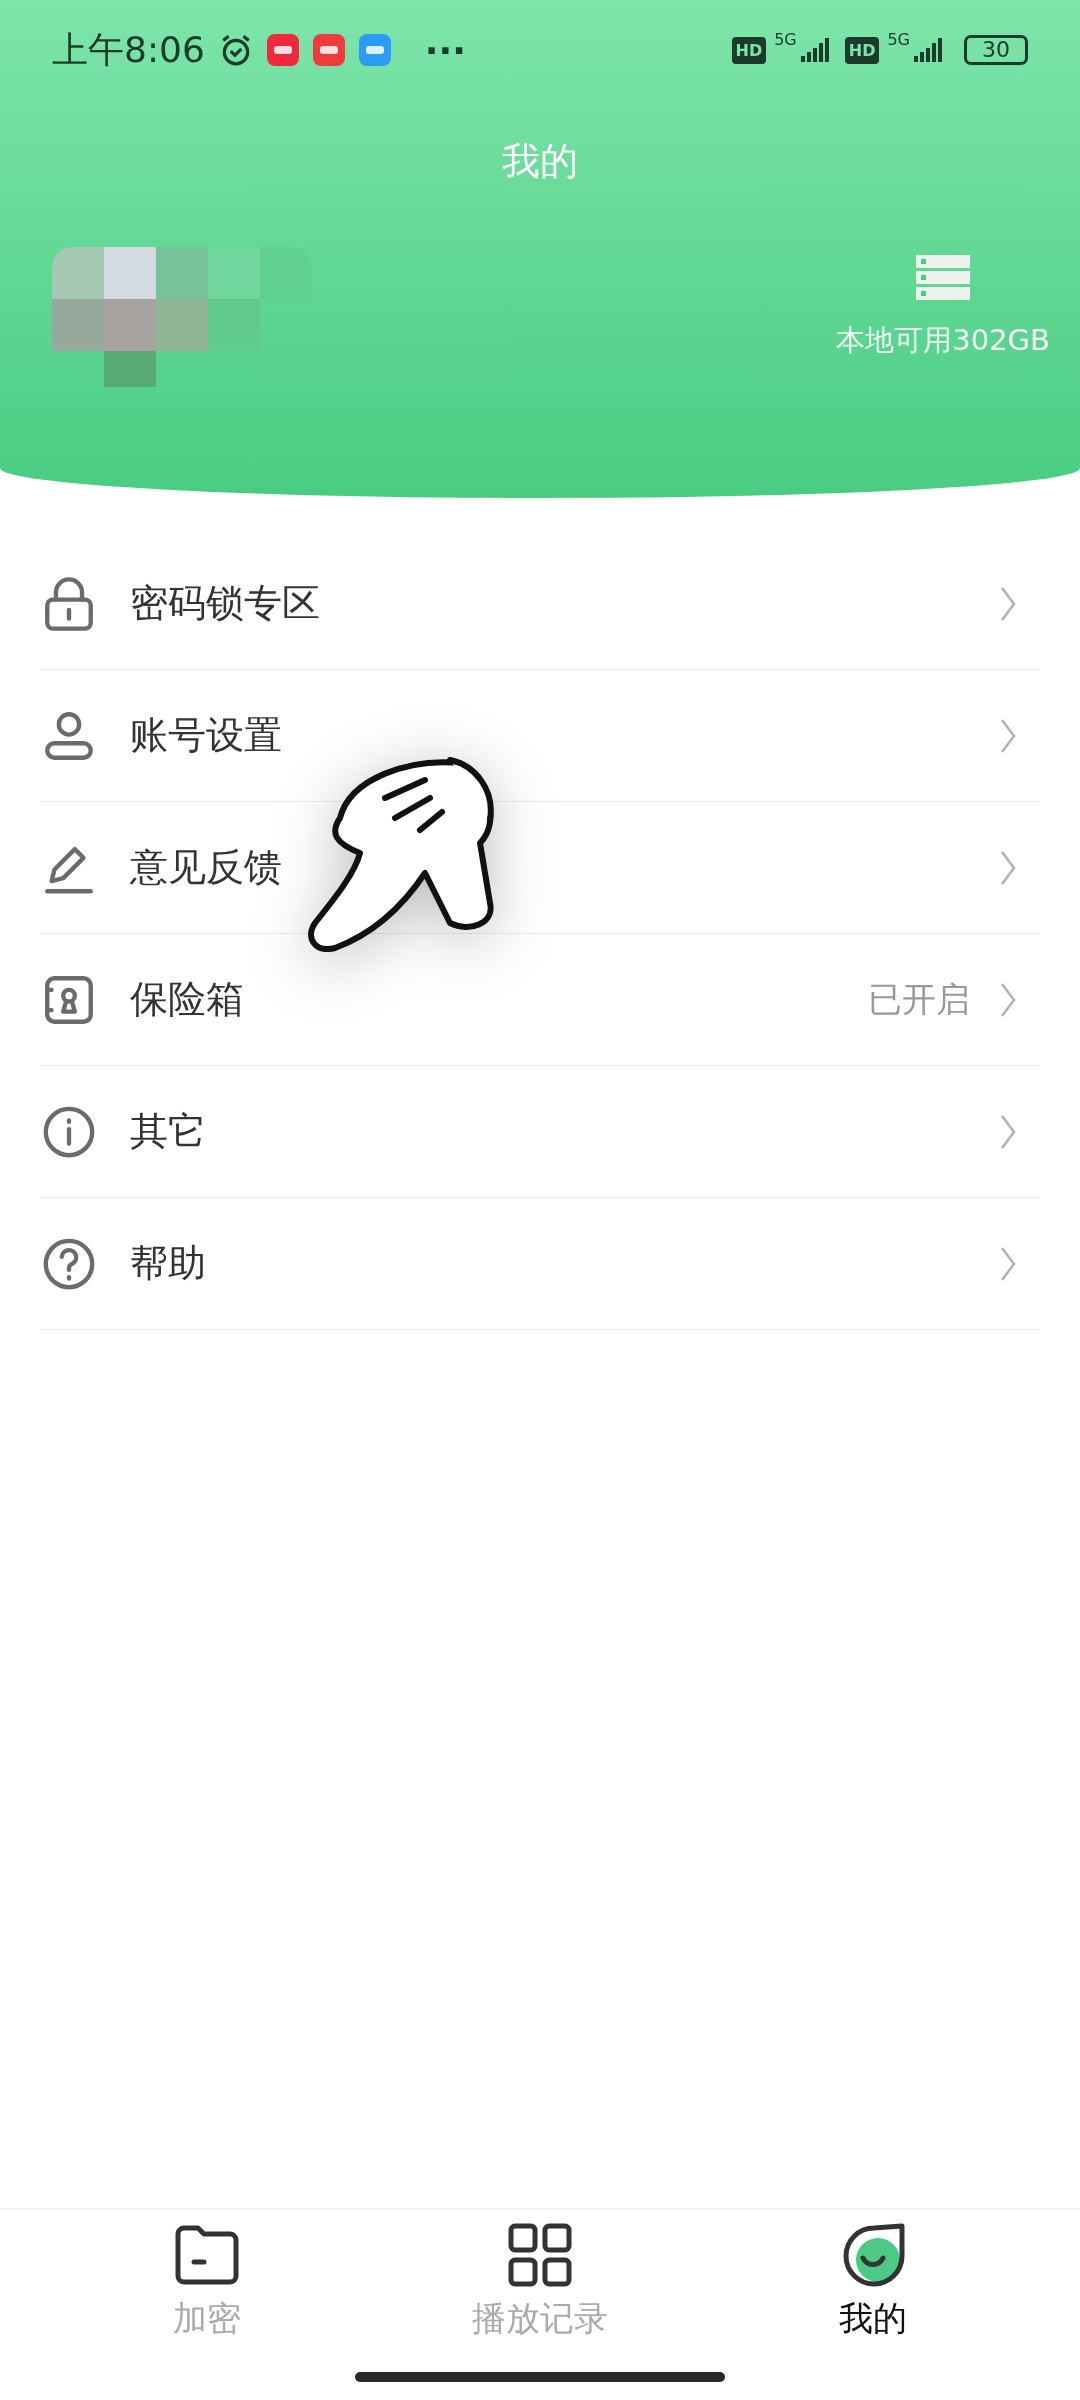  I want to click on menu-label: 账号设置, so click(206, 735).